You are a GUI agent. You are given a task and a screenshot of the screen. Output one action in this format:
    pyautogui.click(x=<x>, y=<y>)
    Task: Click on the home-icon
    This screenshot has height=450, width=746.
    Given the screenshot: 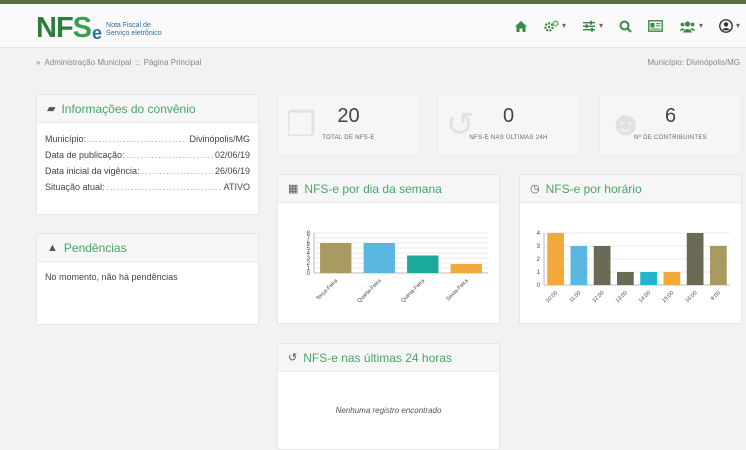 What is the action you would take?
    pyautogui.click(x=520, y=26)
    